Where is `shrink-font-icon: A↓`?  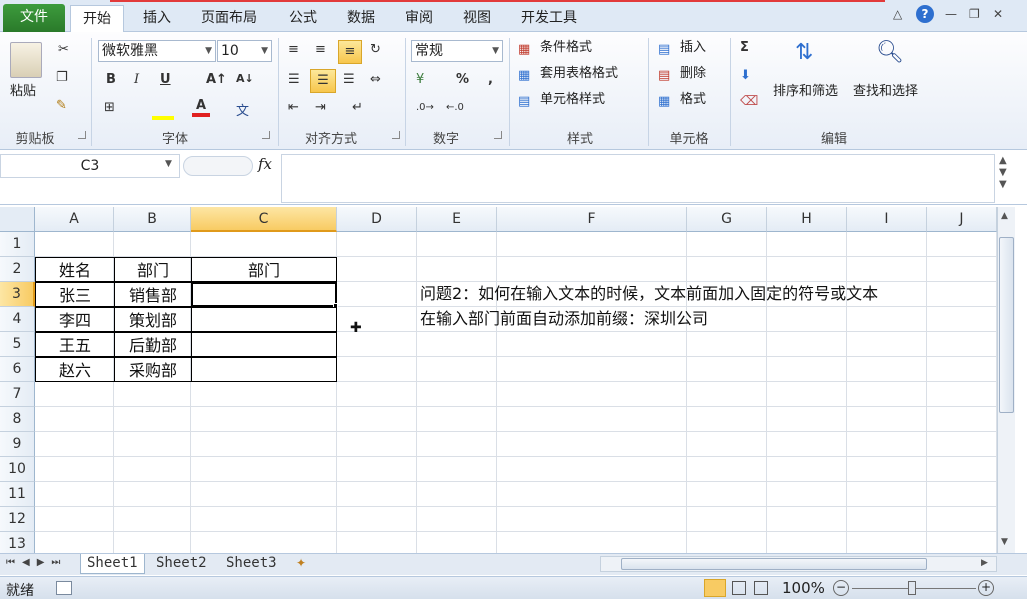
shrink-font-icon: A↓ is located at coordinates (245, 78).